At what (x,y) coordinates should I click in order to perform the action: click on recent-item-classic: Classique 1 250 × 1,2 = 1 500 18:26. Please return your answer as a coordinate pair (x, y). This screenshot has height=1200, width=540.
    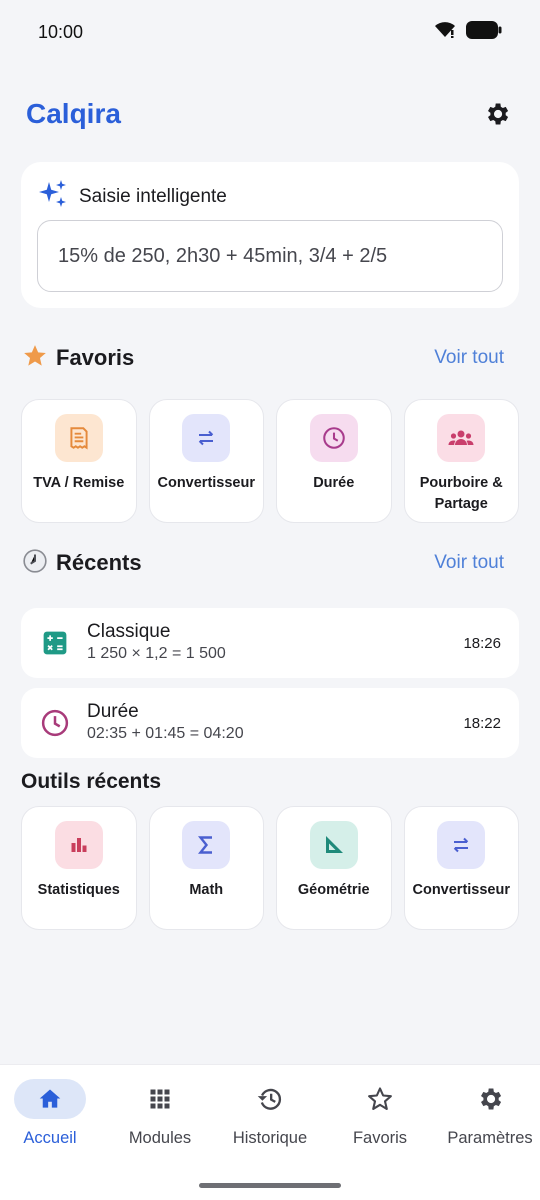
    Looking at the image, I should click on (270, 643).